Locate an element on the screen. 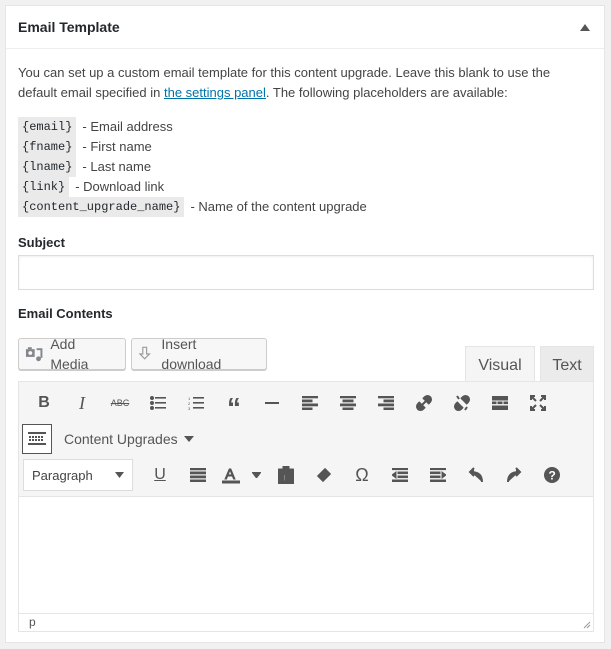 The width and height of the screenshot is (611, 649). subject-label: Subject is located at coordinates (41, 242).